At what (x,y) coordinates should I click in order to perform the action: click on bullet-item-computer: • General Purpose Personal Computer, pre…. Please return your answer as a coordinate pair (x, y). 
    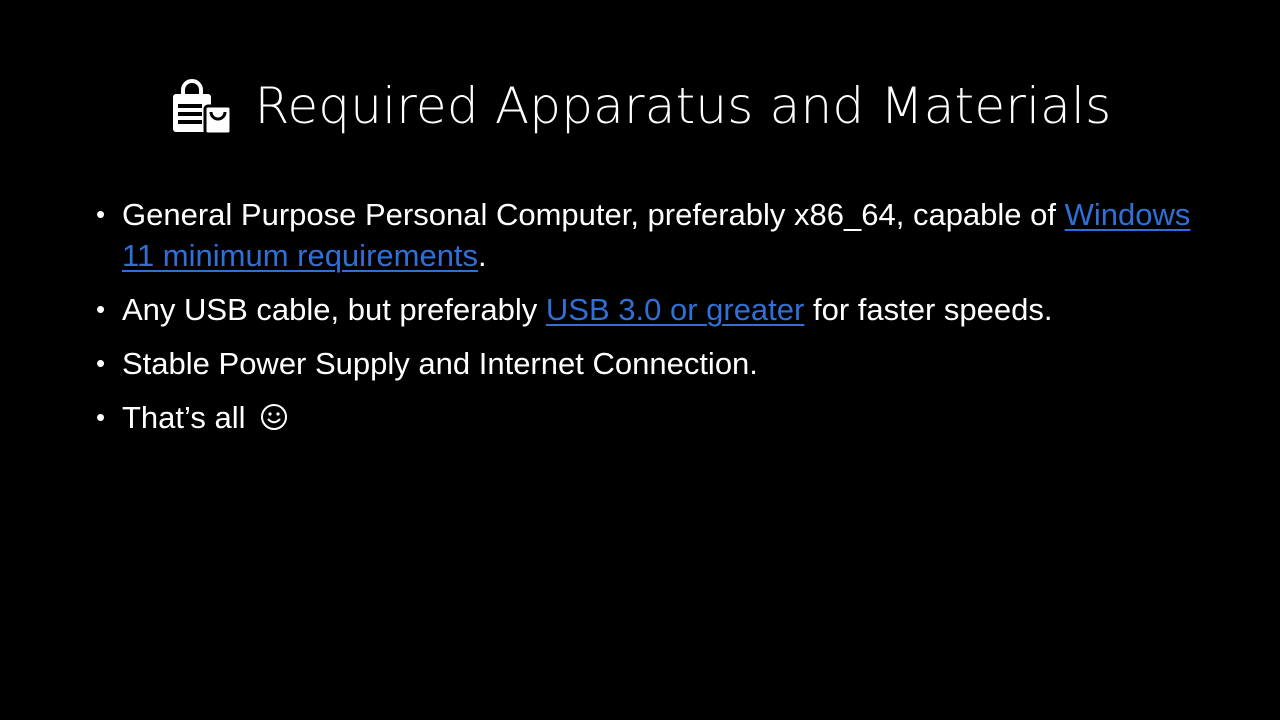
    Looking at the image, I should click on (651, 235).